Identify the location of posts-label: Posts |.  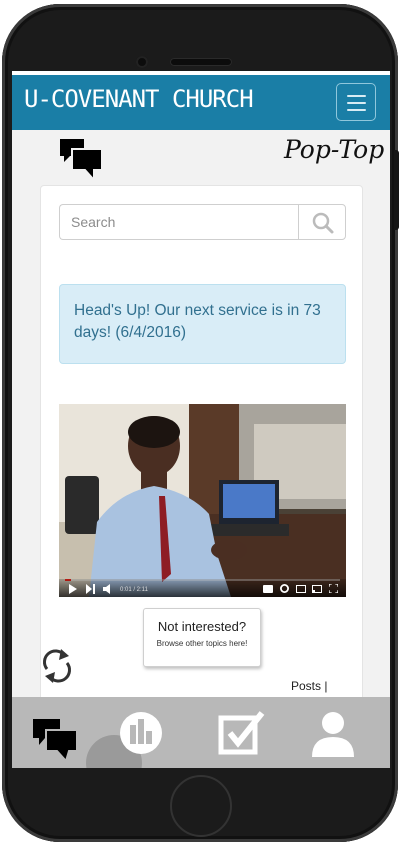
(309, 686).